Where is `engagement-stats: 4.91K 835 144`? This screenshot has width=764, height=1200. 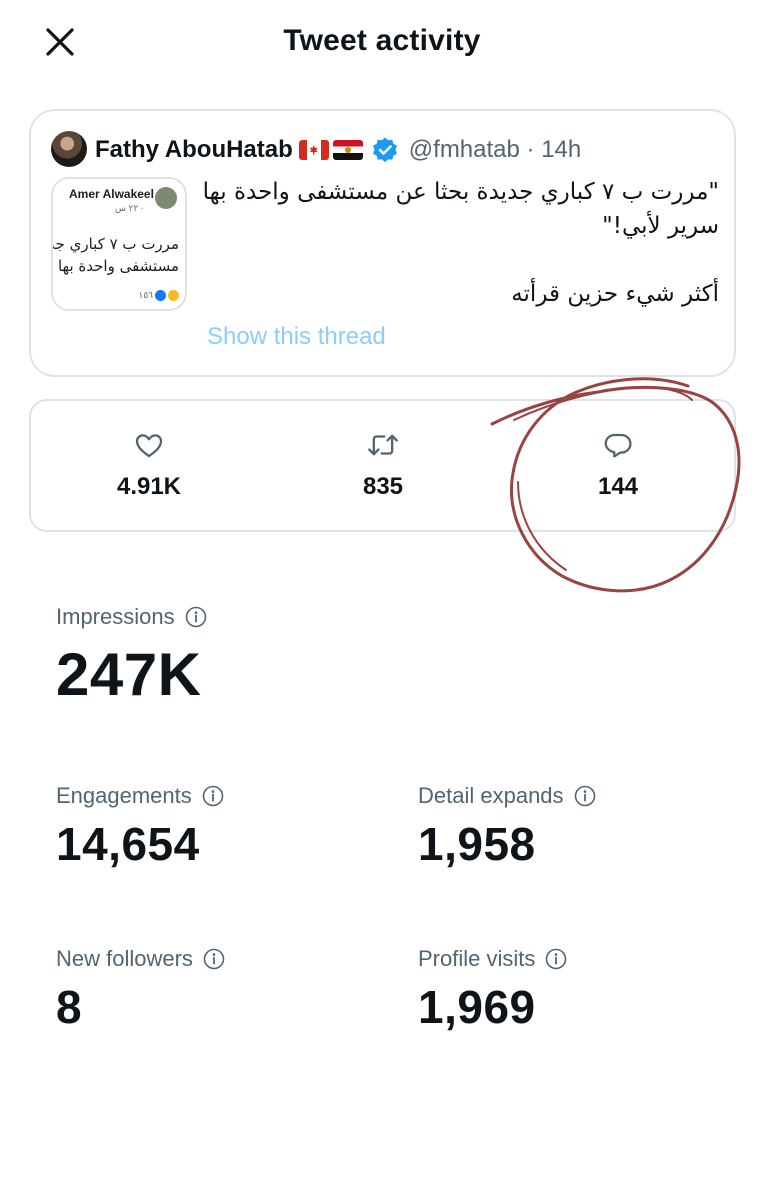
engagement-stats: 4.91K 835 144 is located at coordinates (382, 465).